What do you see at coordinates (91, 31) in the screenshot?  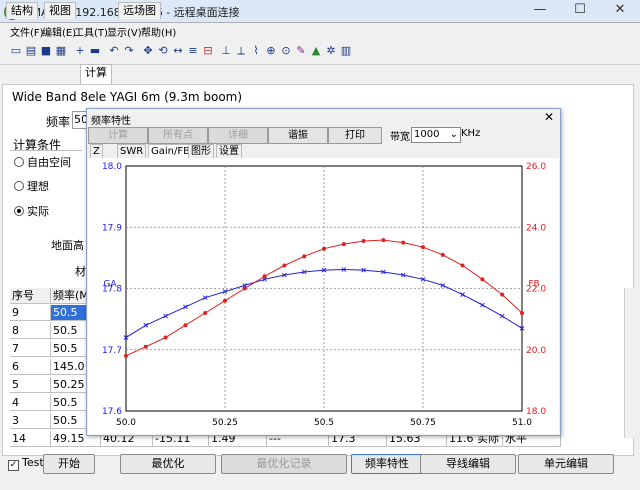 I see `menu-tools: 工具(T)` at bounding box center [91, 31].